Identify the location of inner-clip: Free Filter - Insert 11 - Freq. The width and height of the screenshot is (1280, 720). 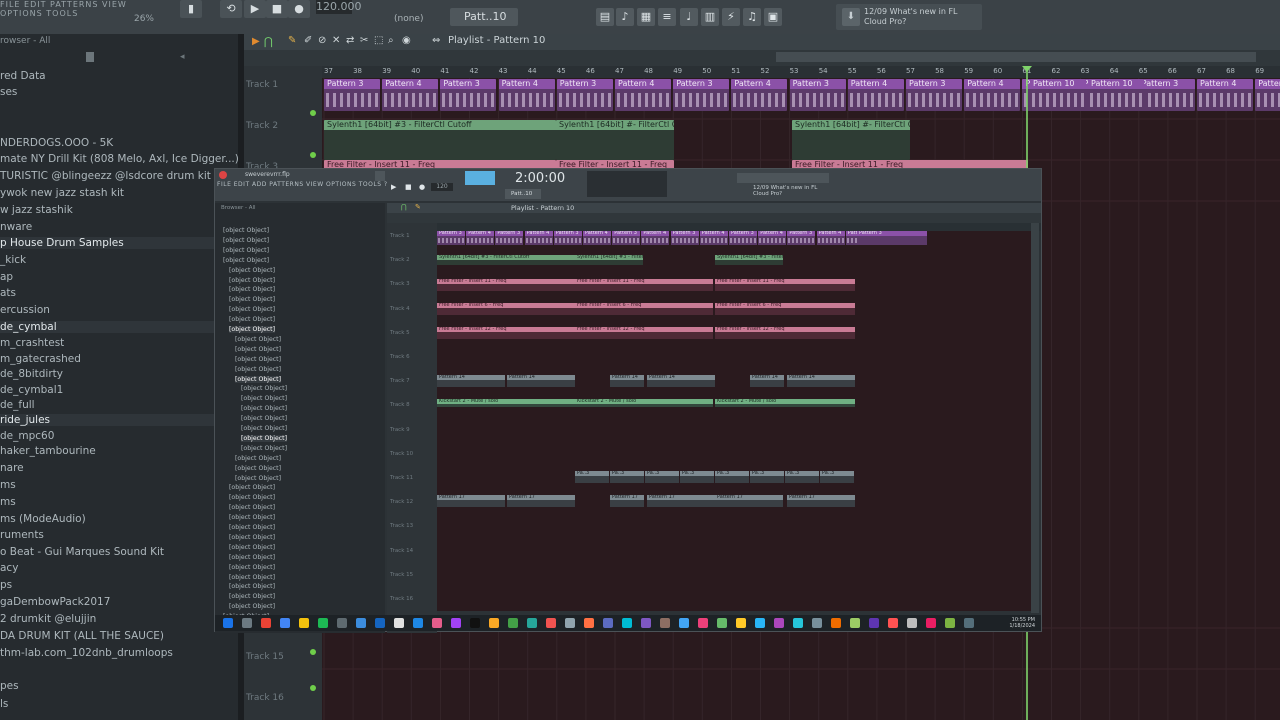
(506, 285).